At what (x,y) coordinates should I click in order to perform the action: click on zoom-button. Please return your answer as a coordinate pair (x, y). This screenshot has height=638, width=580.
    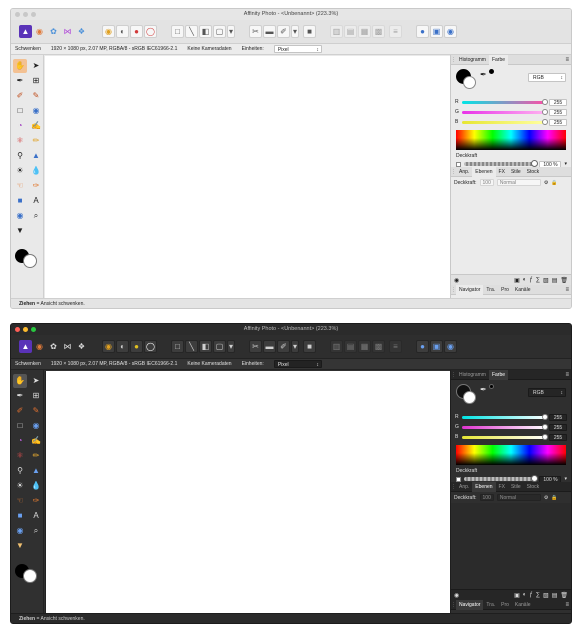
    Looking at the image, I should click on (33, 329).